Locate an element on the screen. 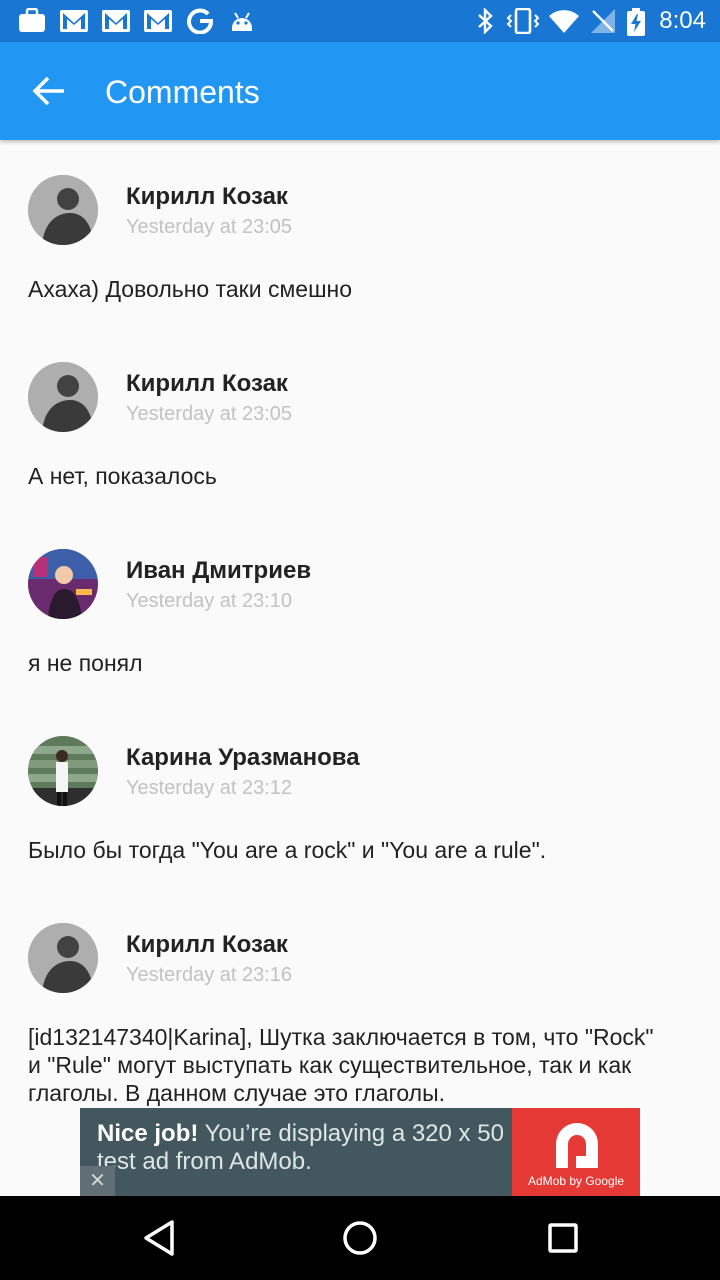 This screenshot has height=1280, width=720. comment-text: я не понял is located at coordinates (85, 663).